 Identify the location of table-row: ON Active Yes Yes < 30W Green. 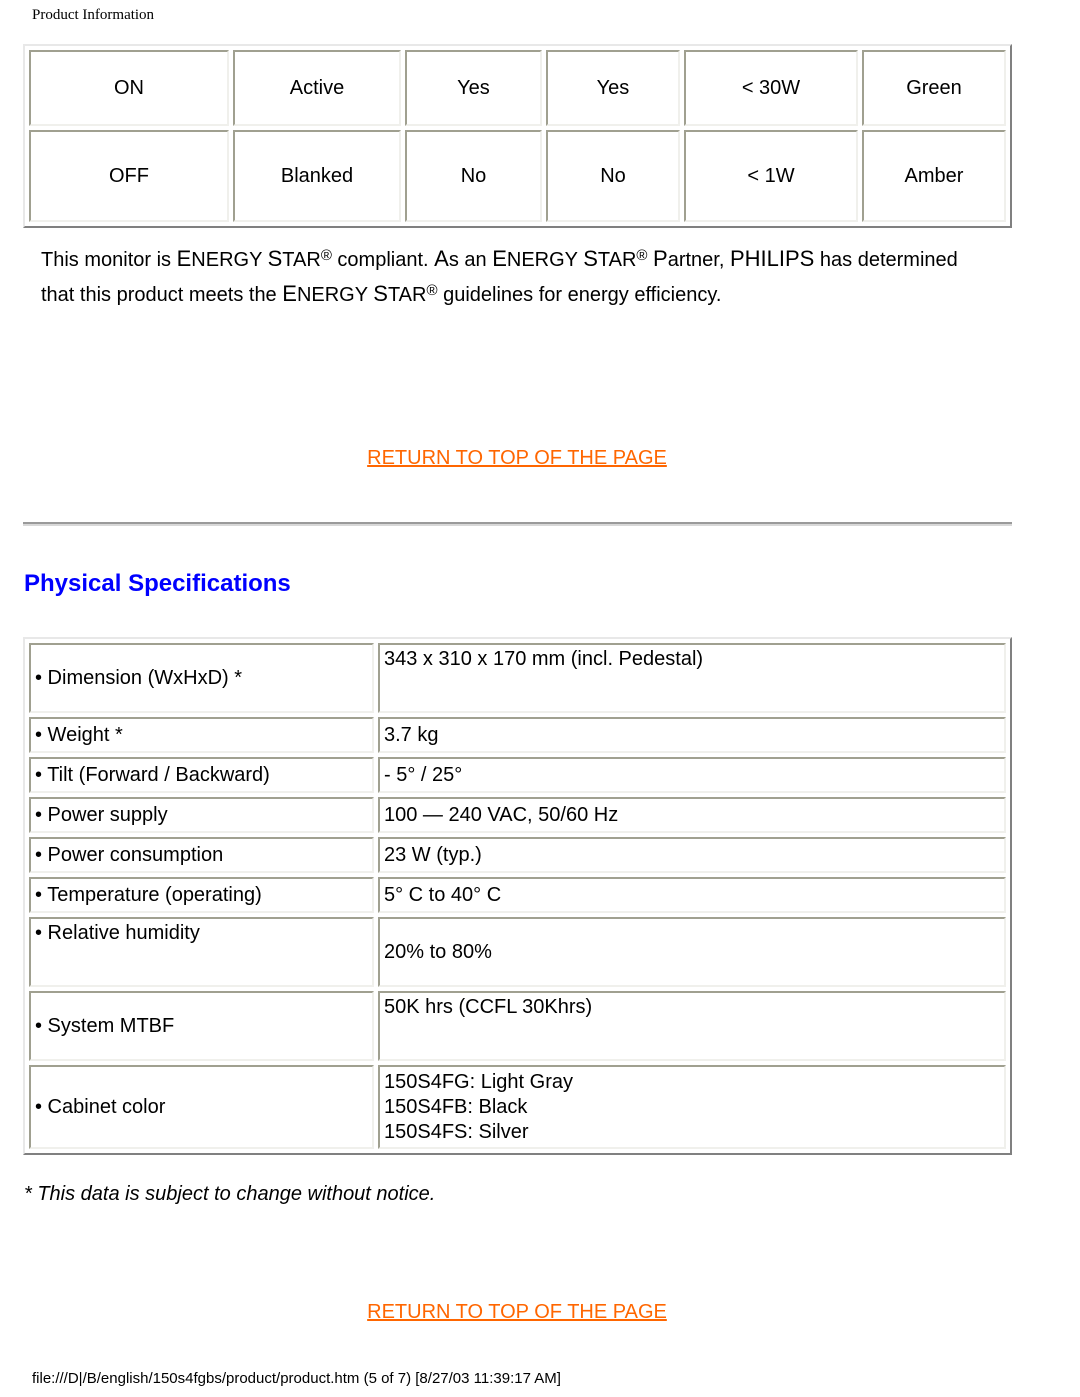
(517, 88).